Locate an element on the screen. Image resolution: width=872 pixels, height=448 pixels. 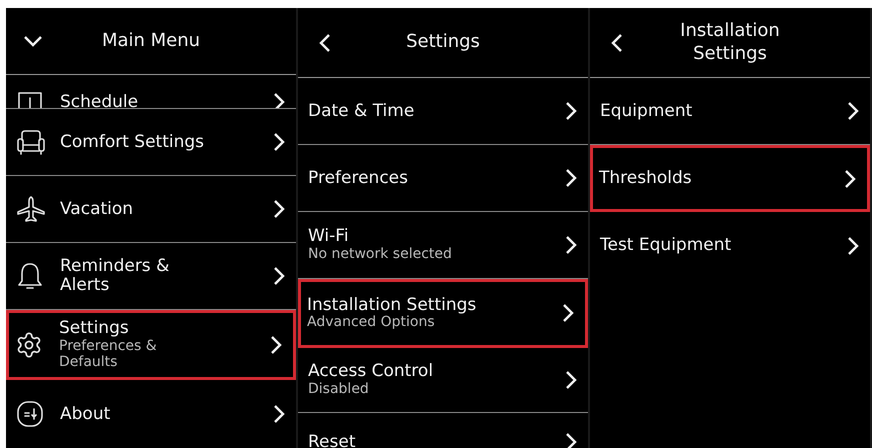
menu-item: Comfort Settings is located at coordinates (151, 142).